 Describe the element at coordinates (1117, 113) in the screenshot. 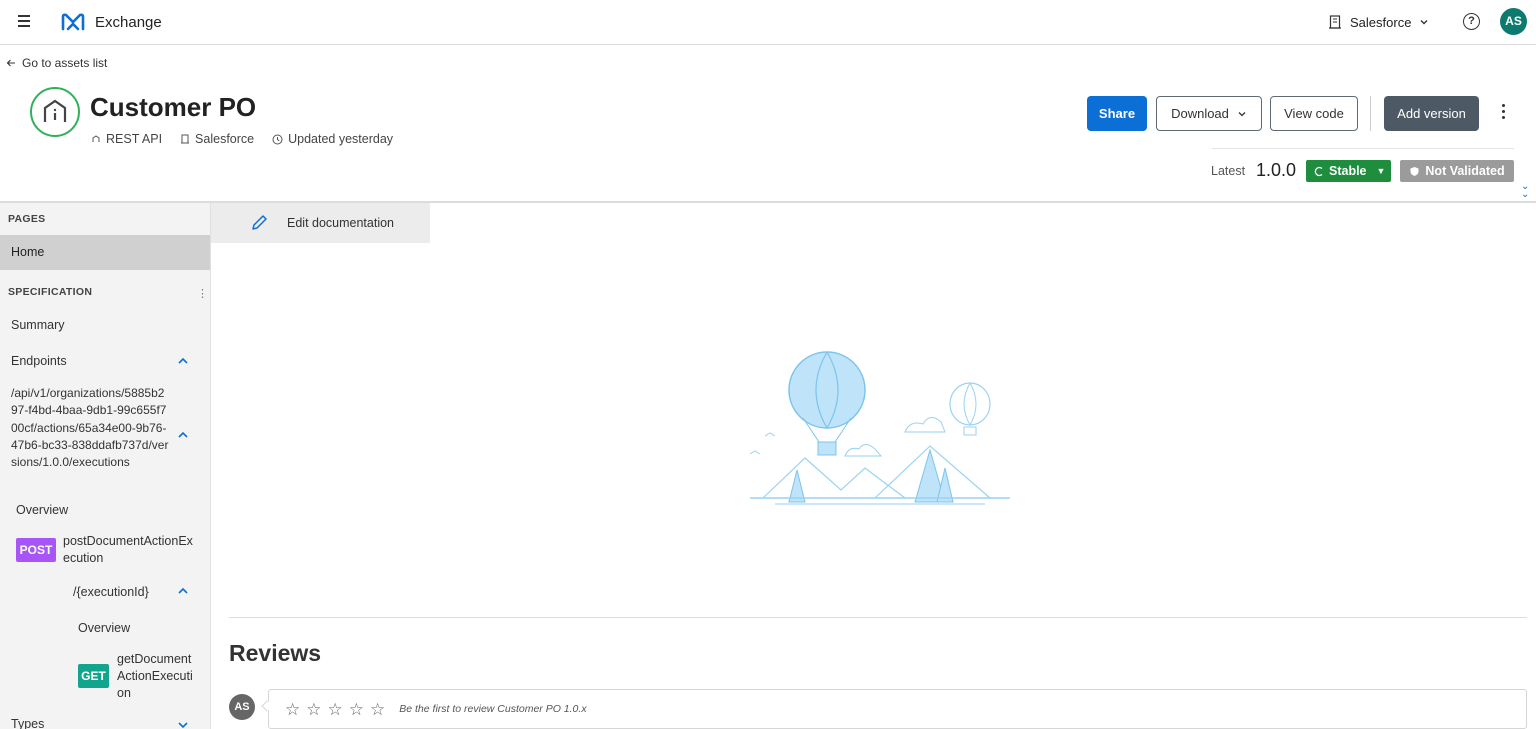

I see `share-button: Share` at that location.